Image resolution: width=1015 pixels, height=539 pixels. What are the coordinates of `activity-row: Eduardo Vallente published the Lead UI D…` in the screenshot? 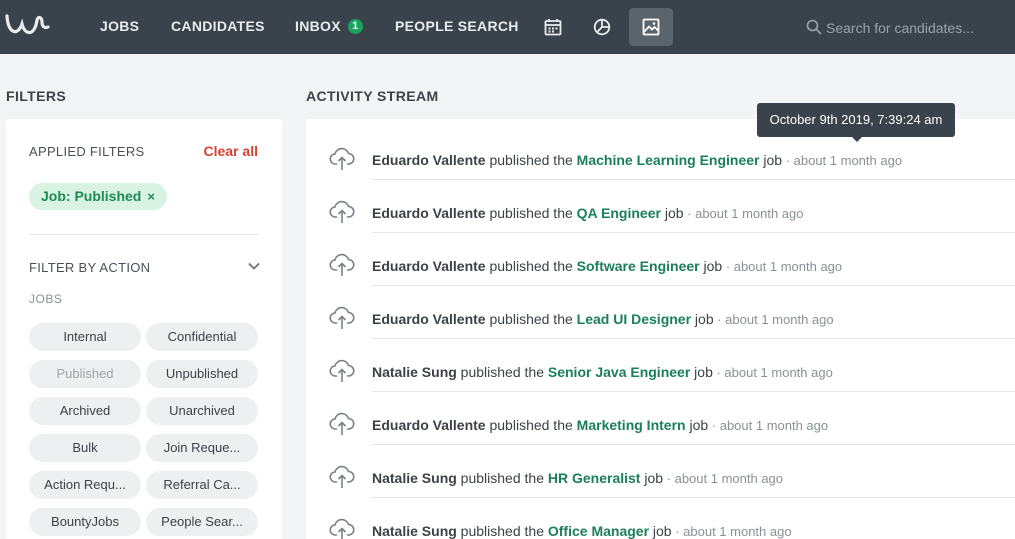 It's located at (660, 312).